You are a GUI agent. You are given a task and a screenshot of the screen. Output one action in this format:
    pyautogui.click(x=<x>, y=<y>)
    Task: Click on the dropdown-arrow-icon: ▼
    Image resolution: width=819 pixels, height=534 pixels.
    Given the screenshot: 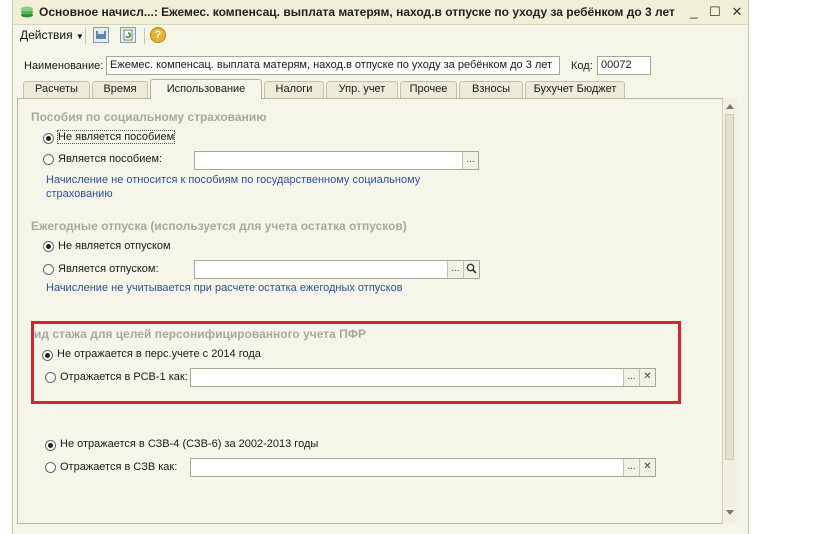 What is the action you would take?
    pyautogui.click(x=79, y=36)
    